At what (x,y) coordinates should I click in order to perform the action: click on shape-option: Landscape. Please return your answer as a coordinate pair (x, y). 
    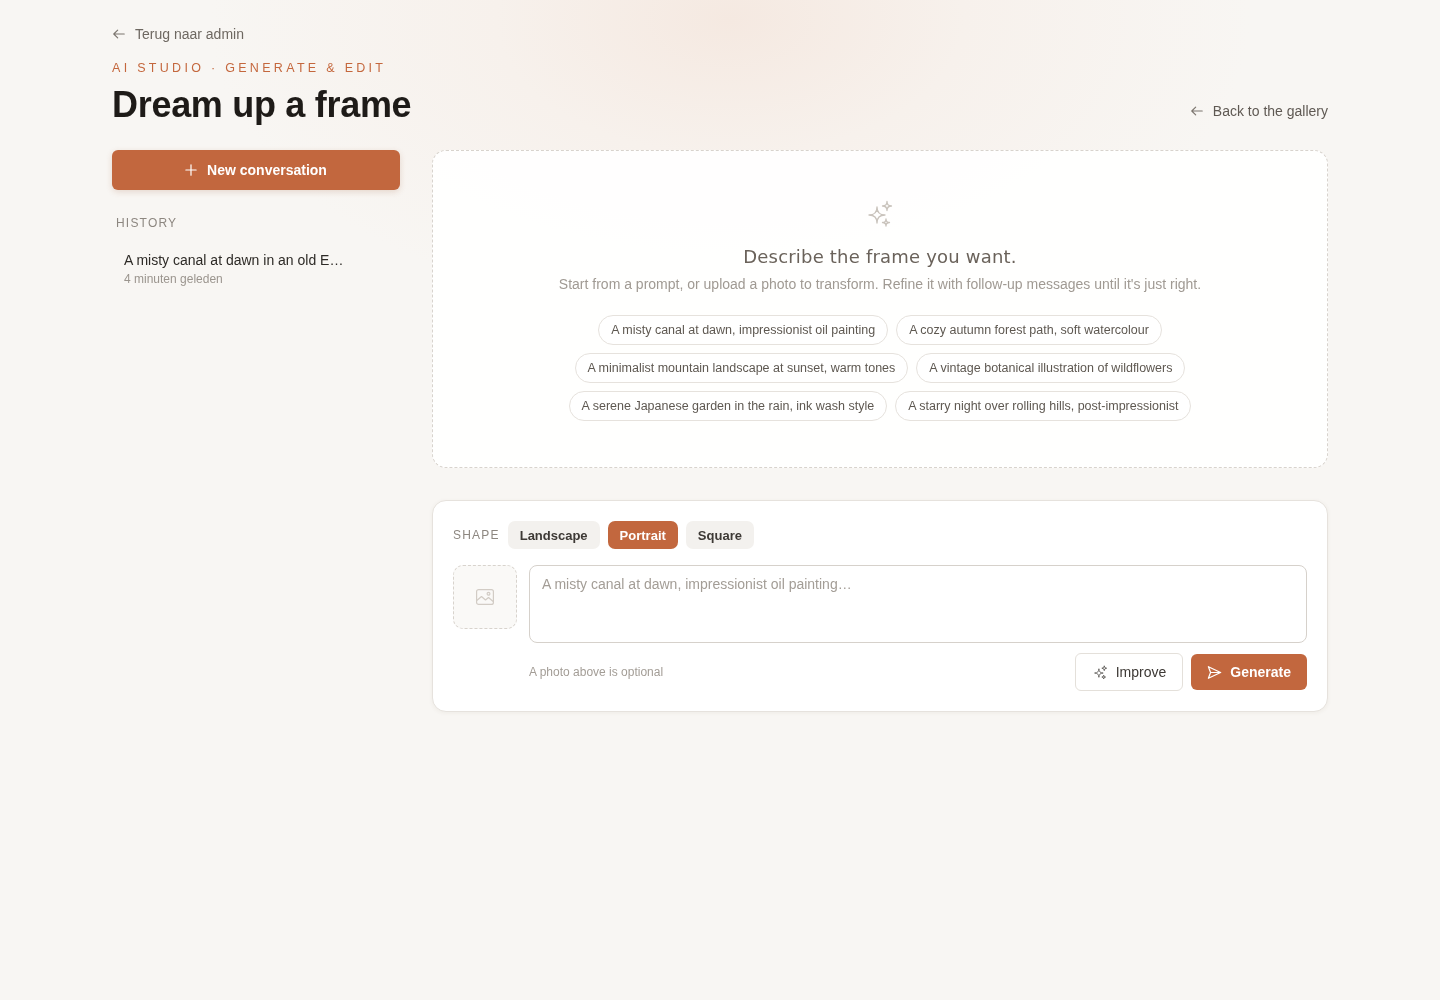
    Looking at the image, I should click on (553, 535).